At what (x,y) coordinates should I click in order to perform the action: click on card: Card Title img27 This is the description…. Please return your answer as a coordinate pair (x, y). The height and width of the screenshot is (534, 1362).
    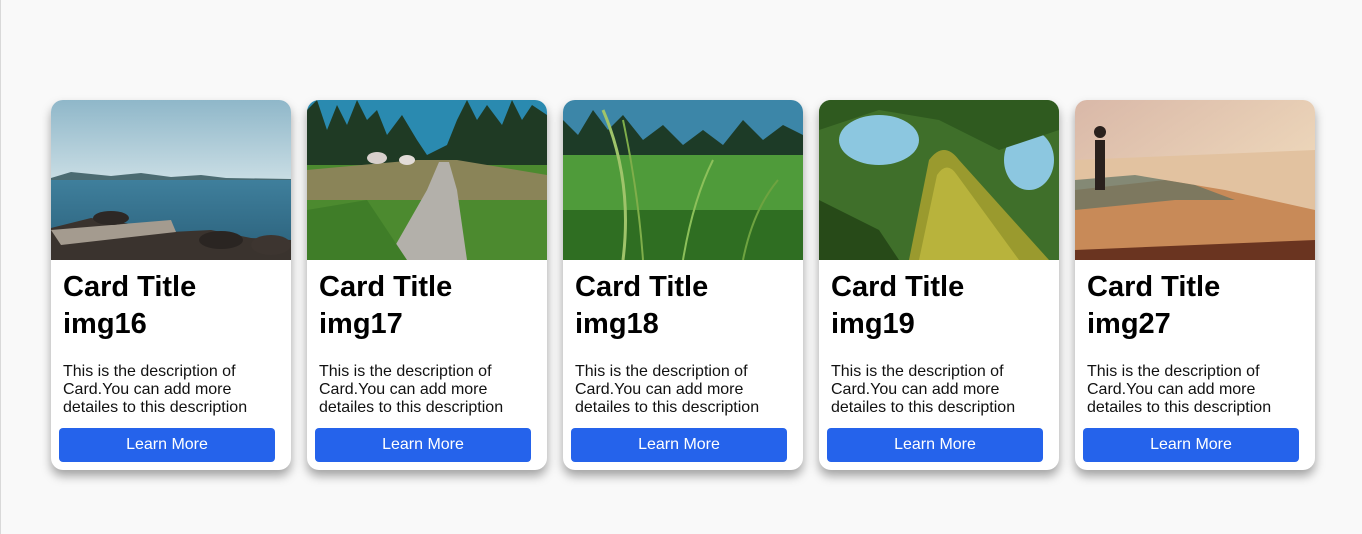
    Looking at the image, I should click on (1195, 285).